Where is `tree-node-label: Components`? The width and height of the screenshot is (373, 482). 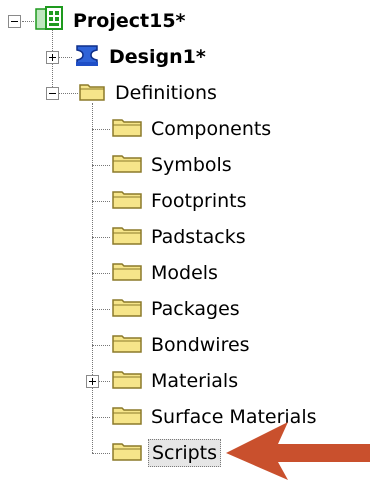 tree-node-label: Components is located at coordinates (211, 129).